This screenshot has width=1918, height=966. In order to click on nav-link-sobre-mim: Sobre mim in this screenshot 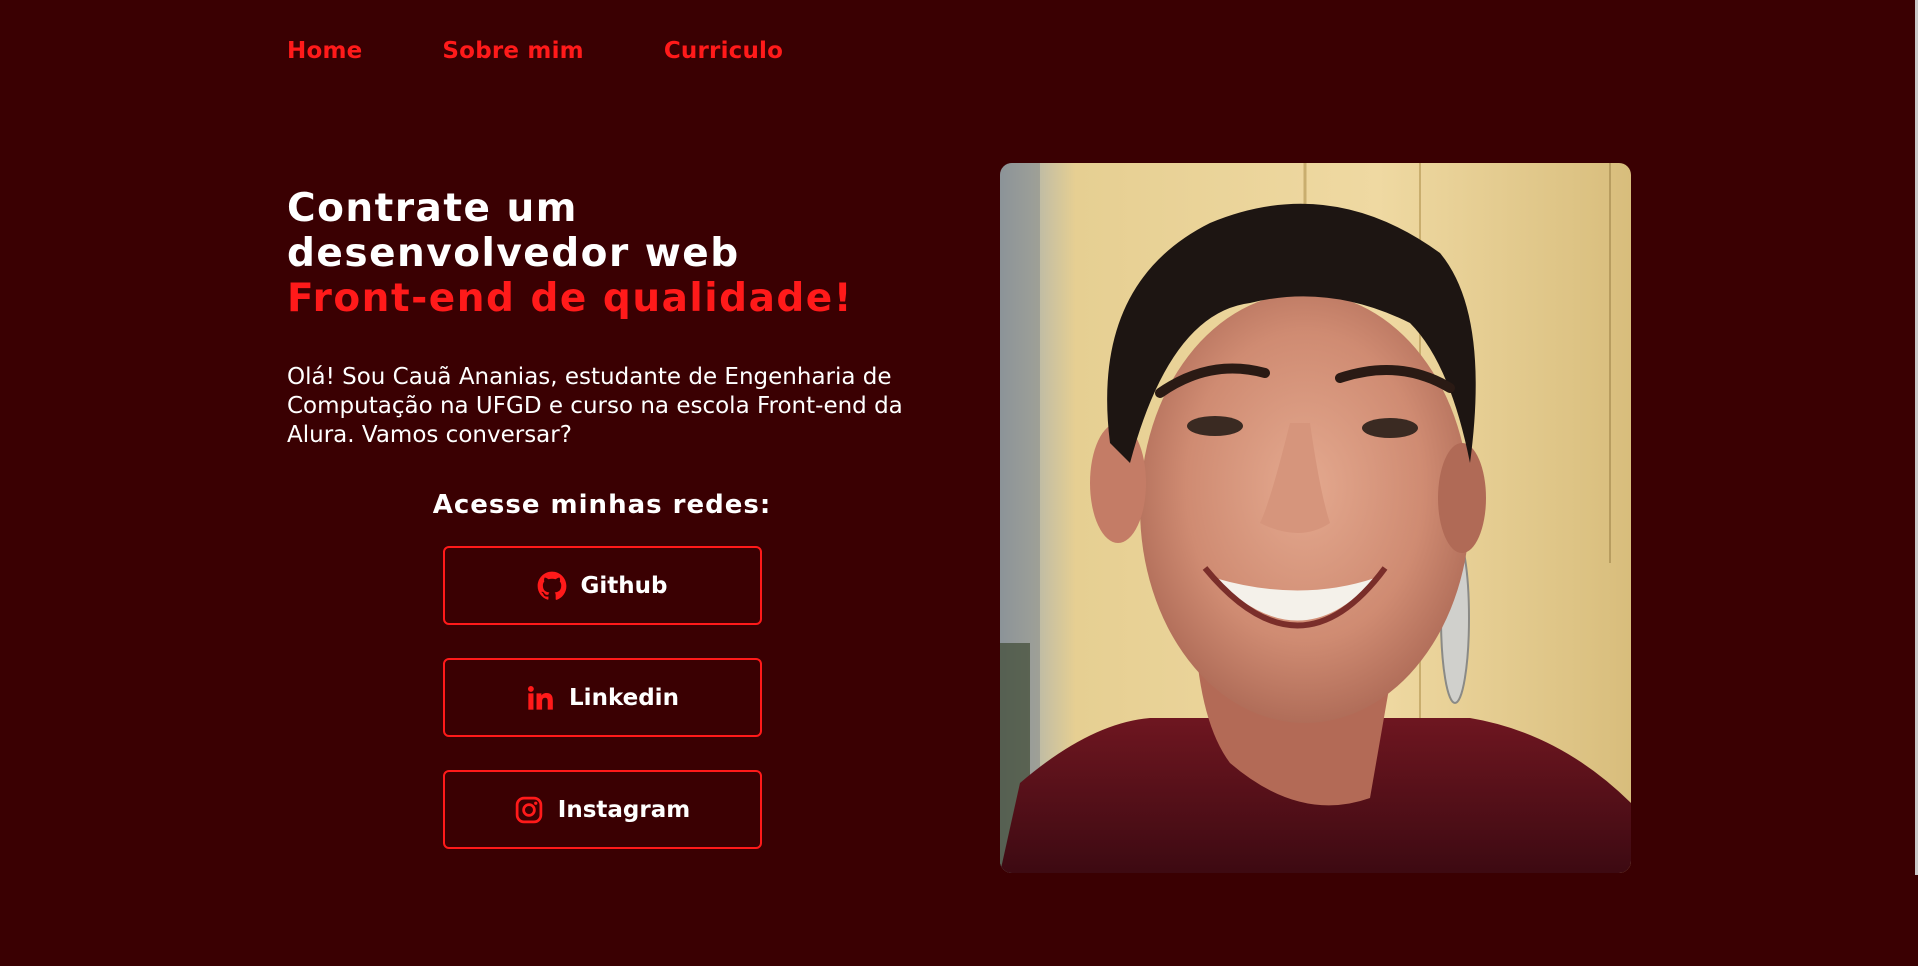, I will do `click(512, 51)`.